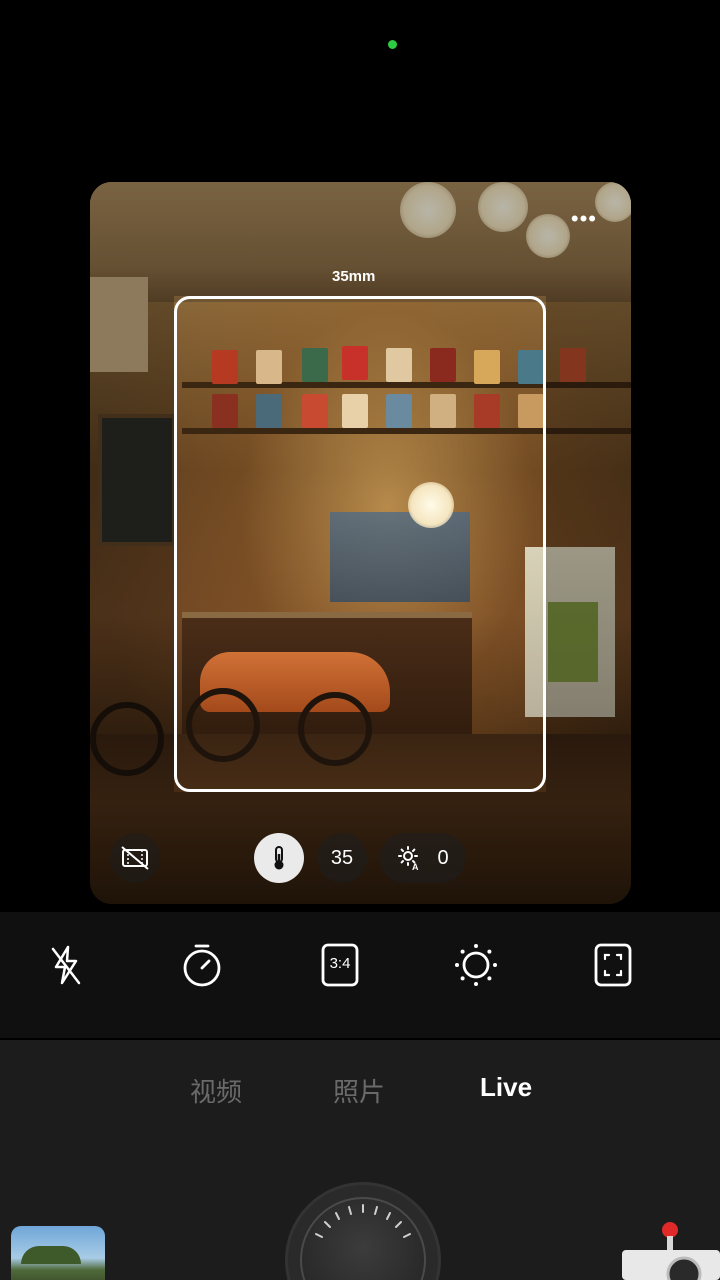 The image size is (720, 1280). I want to click on camera-settings-toolbar: 3:4, so click(360, 975).